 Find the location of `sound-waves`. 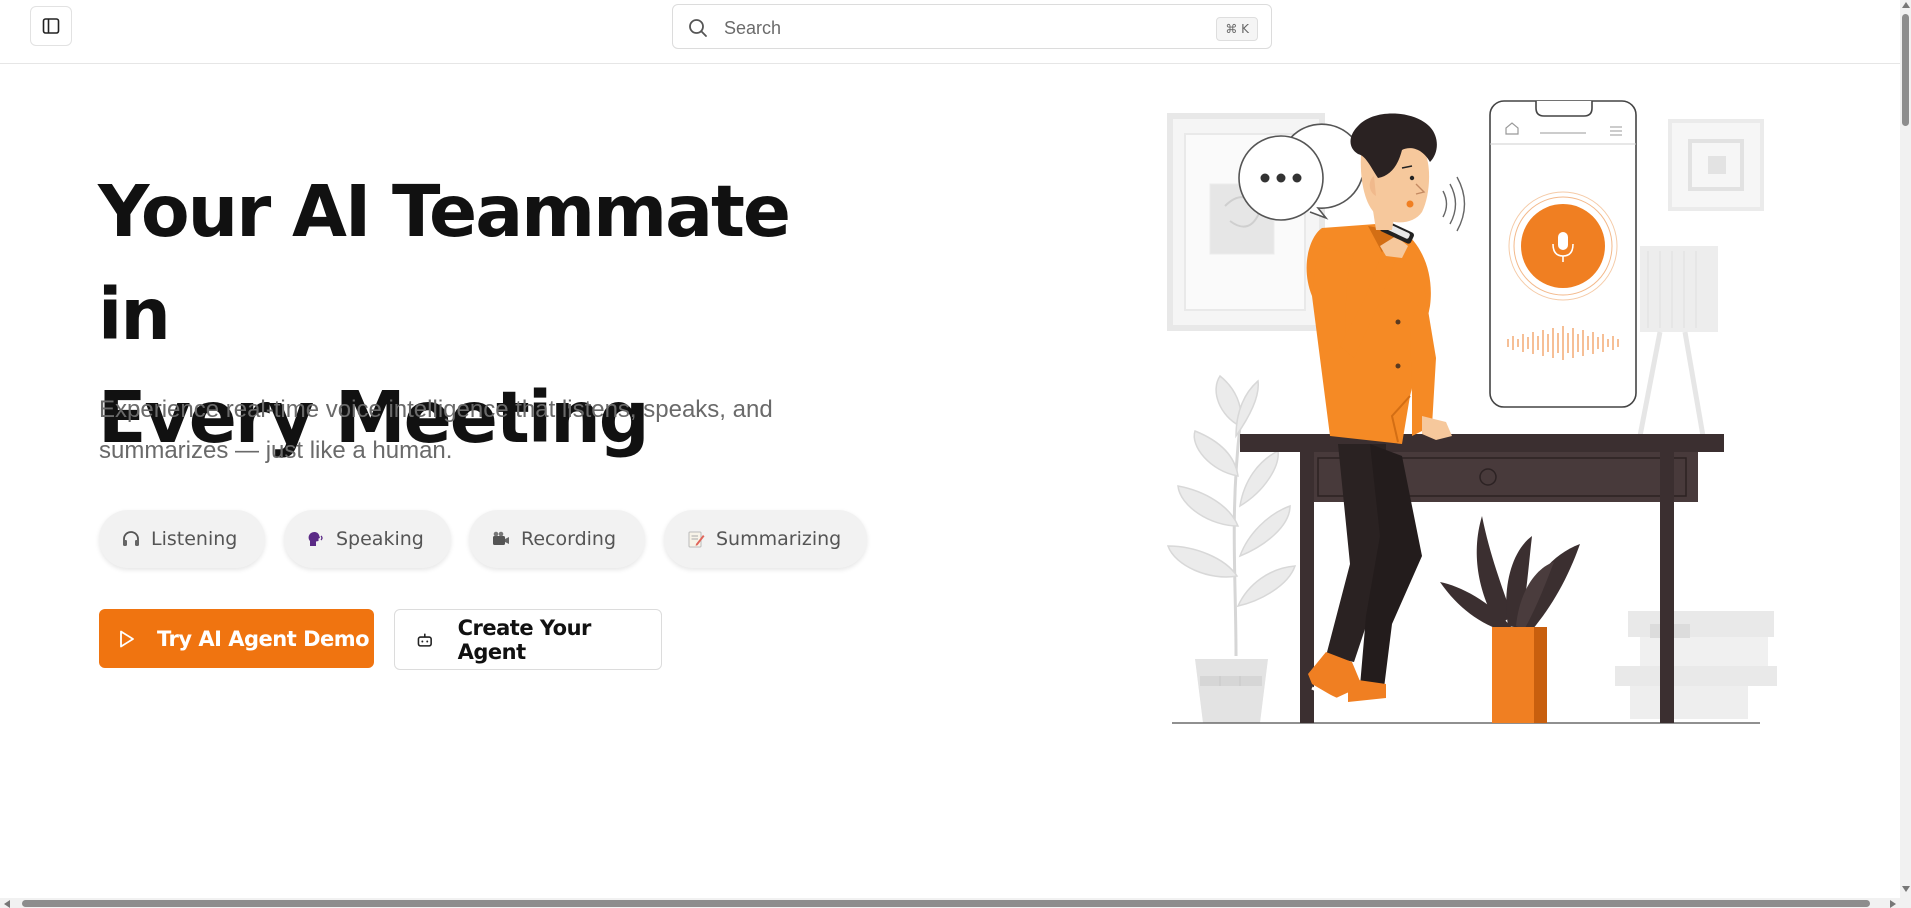

sound-waves is located at coordinates (1454, 204).